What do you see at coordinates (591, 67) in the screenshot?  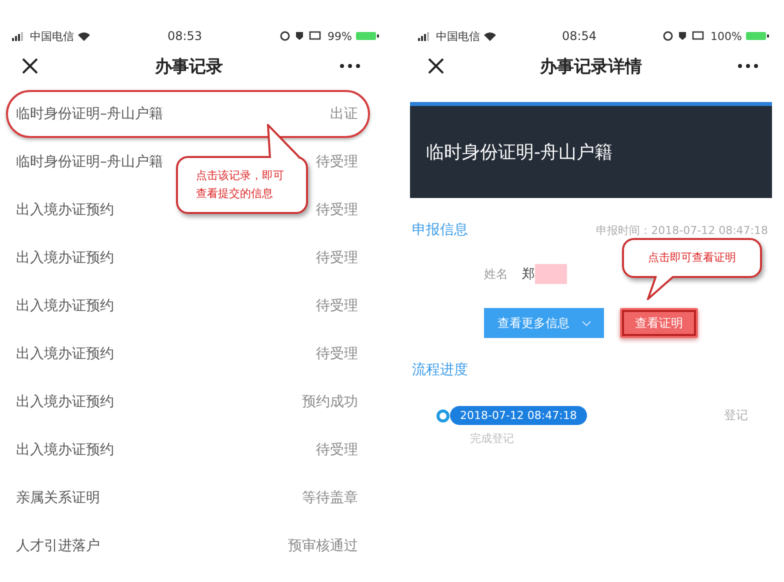 I see `page-title: 办事记录详情` at bounding box center [591, 67].